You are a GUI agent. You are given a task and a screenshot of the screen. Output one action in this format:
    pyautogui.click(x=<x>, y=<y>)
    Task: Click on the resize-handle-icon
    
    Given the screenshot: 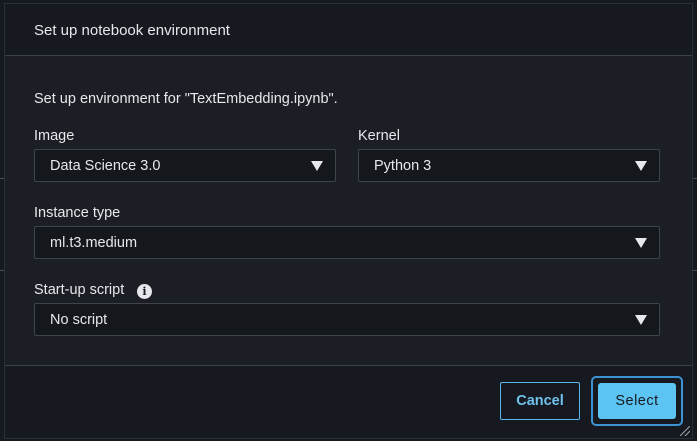 What is the action you would take?
    pyautogui.click(x=685, y=431)
    